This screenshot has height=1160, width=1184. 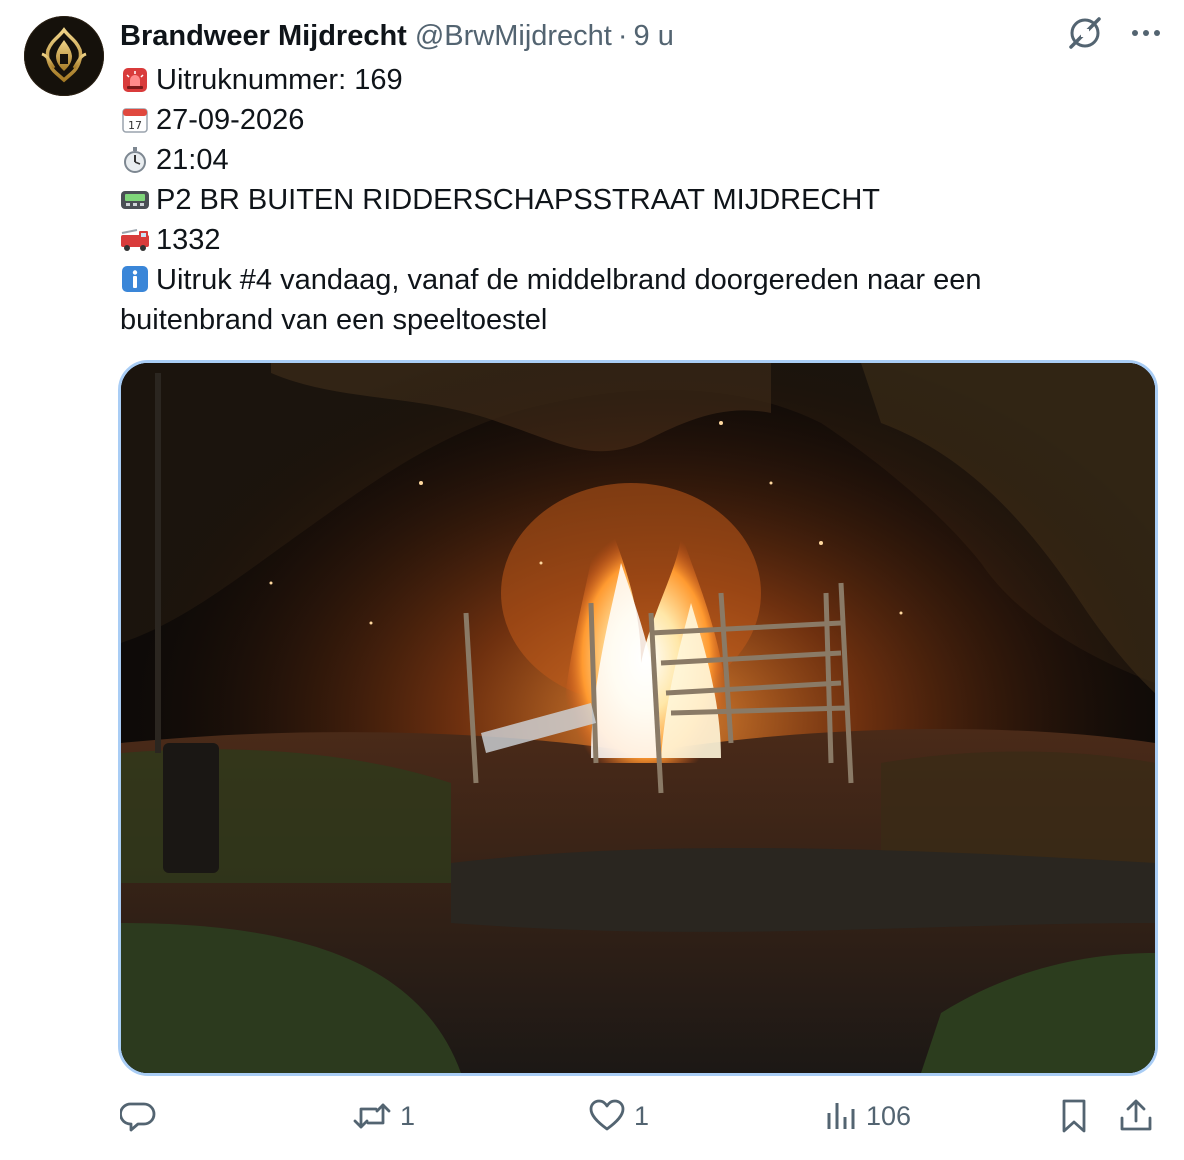 What do you see at coordinates (1114, 33) in the screenshot?
I see `top-actions` at bounding box center [1114, 33].